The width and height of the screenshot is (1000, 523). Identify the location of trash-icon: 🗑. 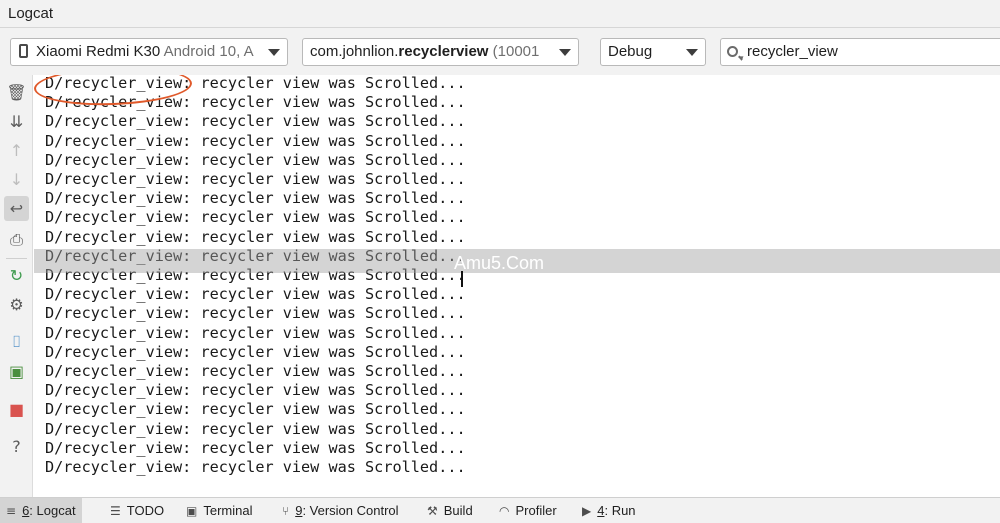
(16, 92).